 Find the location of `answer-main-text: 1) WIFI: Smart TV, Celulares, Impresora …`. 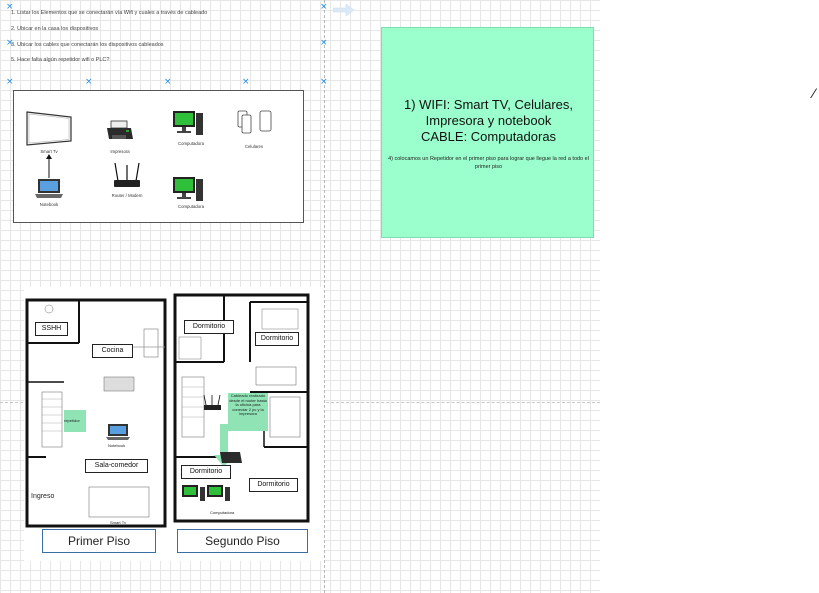

answer-main-text: 1) WIFI: Smart TV, Celulares, Impresora … is located at coordinates (488, 121).